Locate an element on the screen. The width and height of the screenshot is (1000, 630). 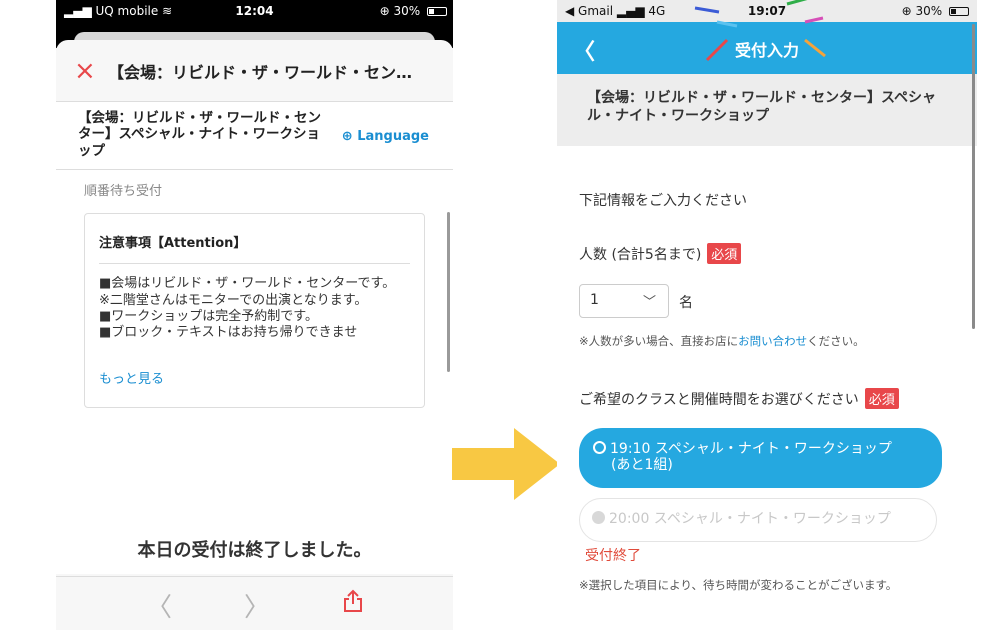
slot-option-1910: 19:10 スペシャル・ナイト・ワークショップ (あと1組) is located at coordinates (760, 458).